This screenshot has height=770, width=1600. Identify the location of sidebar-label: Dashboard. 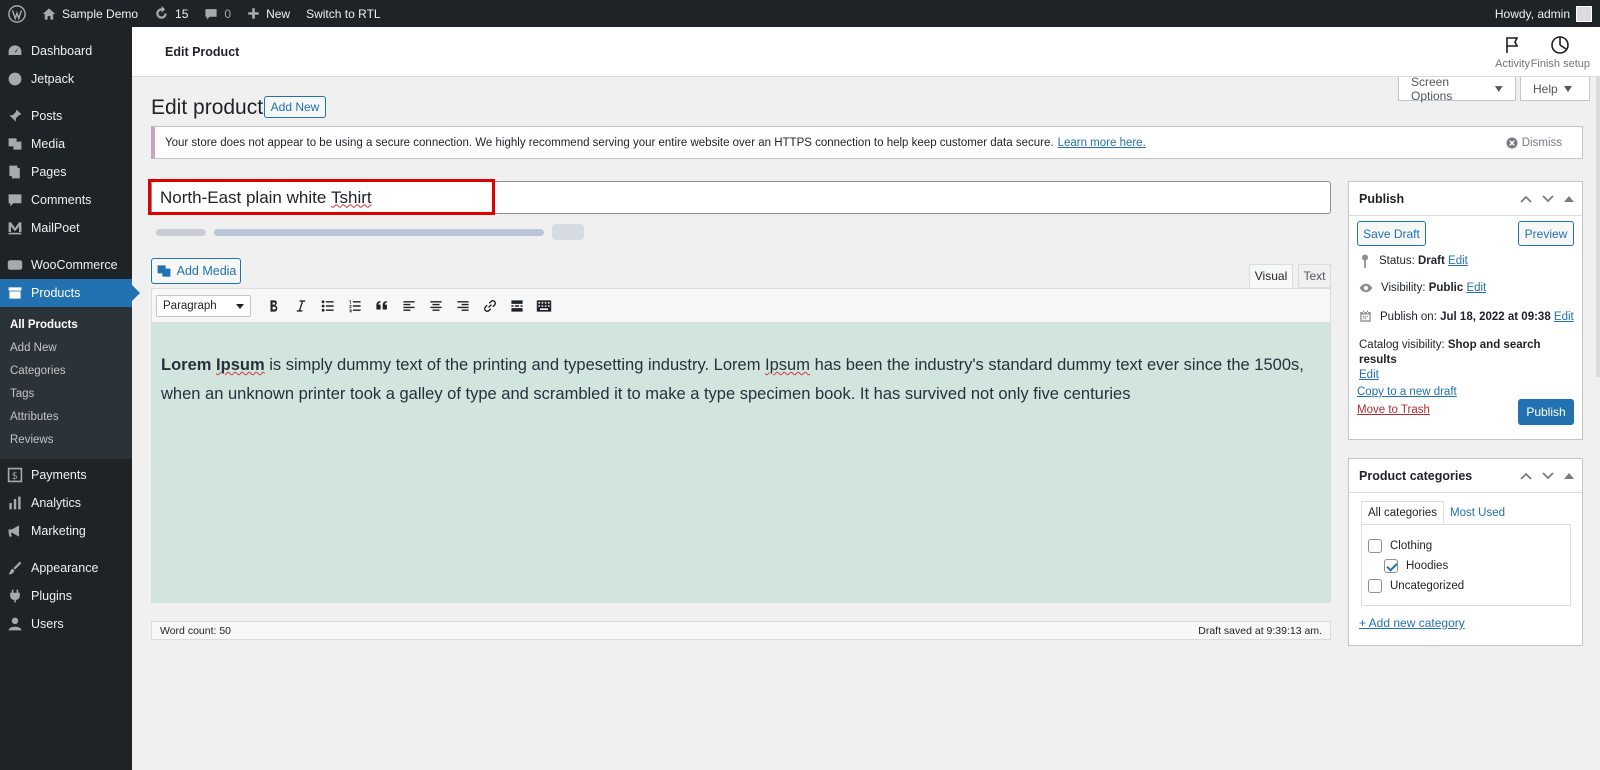
(62, 51).